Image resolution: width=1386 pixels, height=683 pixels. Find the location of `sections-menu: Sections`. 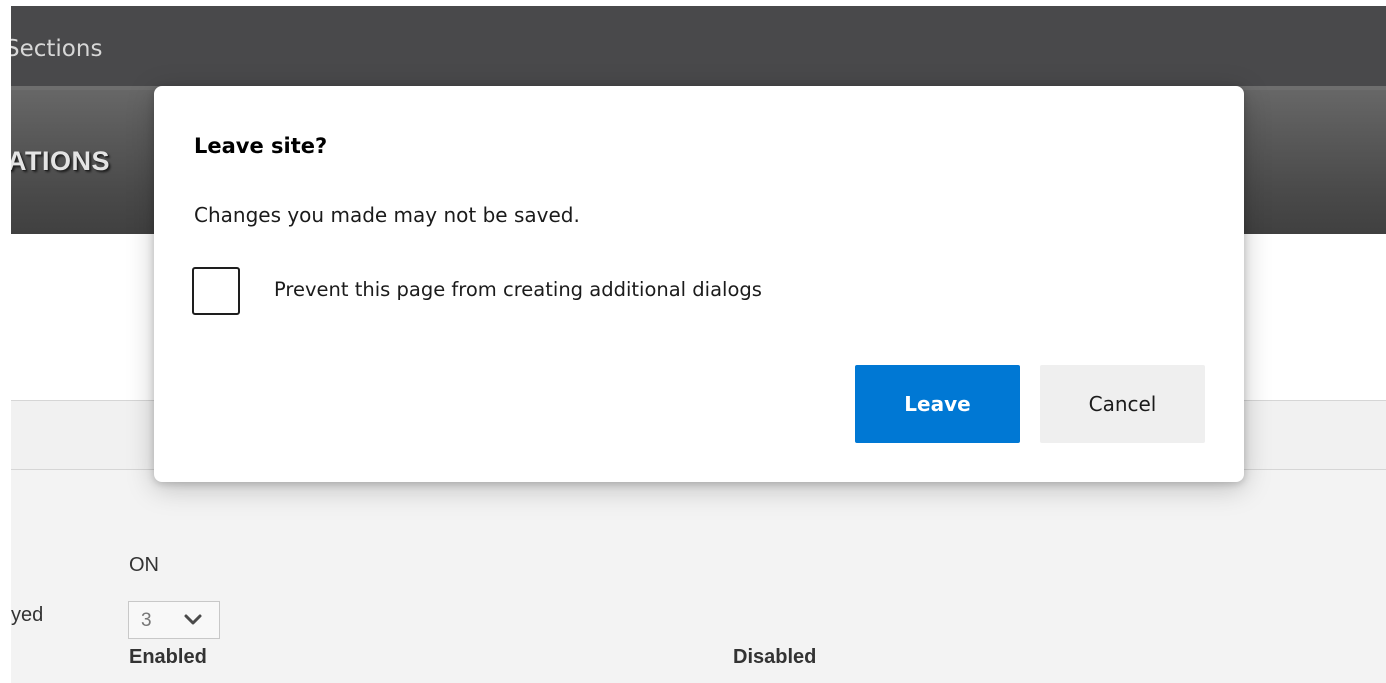

sections-menu: Sections is located at coordinates (53, 49).